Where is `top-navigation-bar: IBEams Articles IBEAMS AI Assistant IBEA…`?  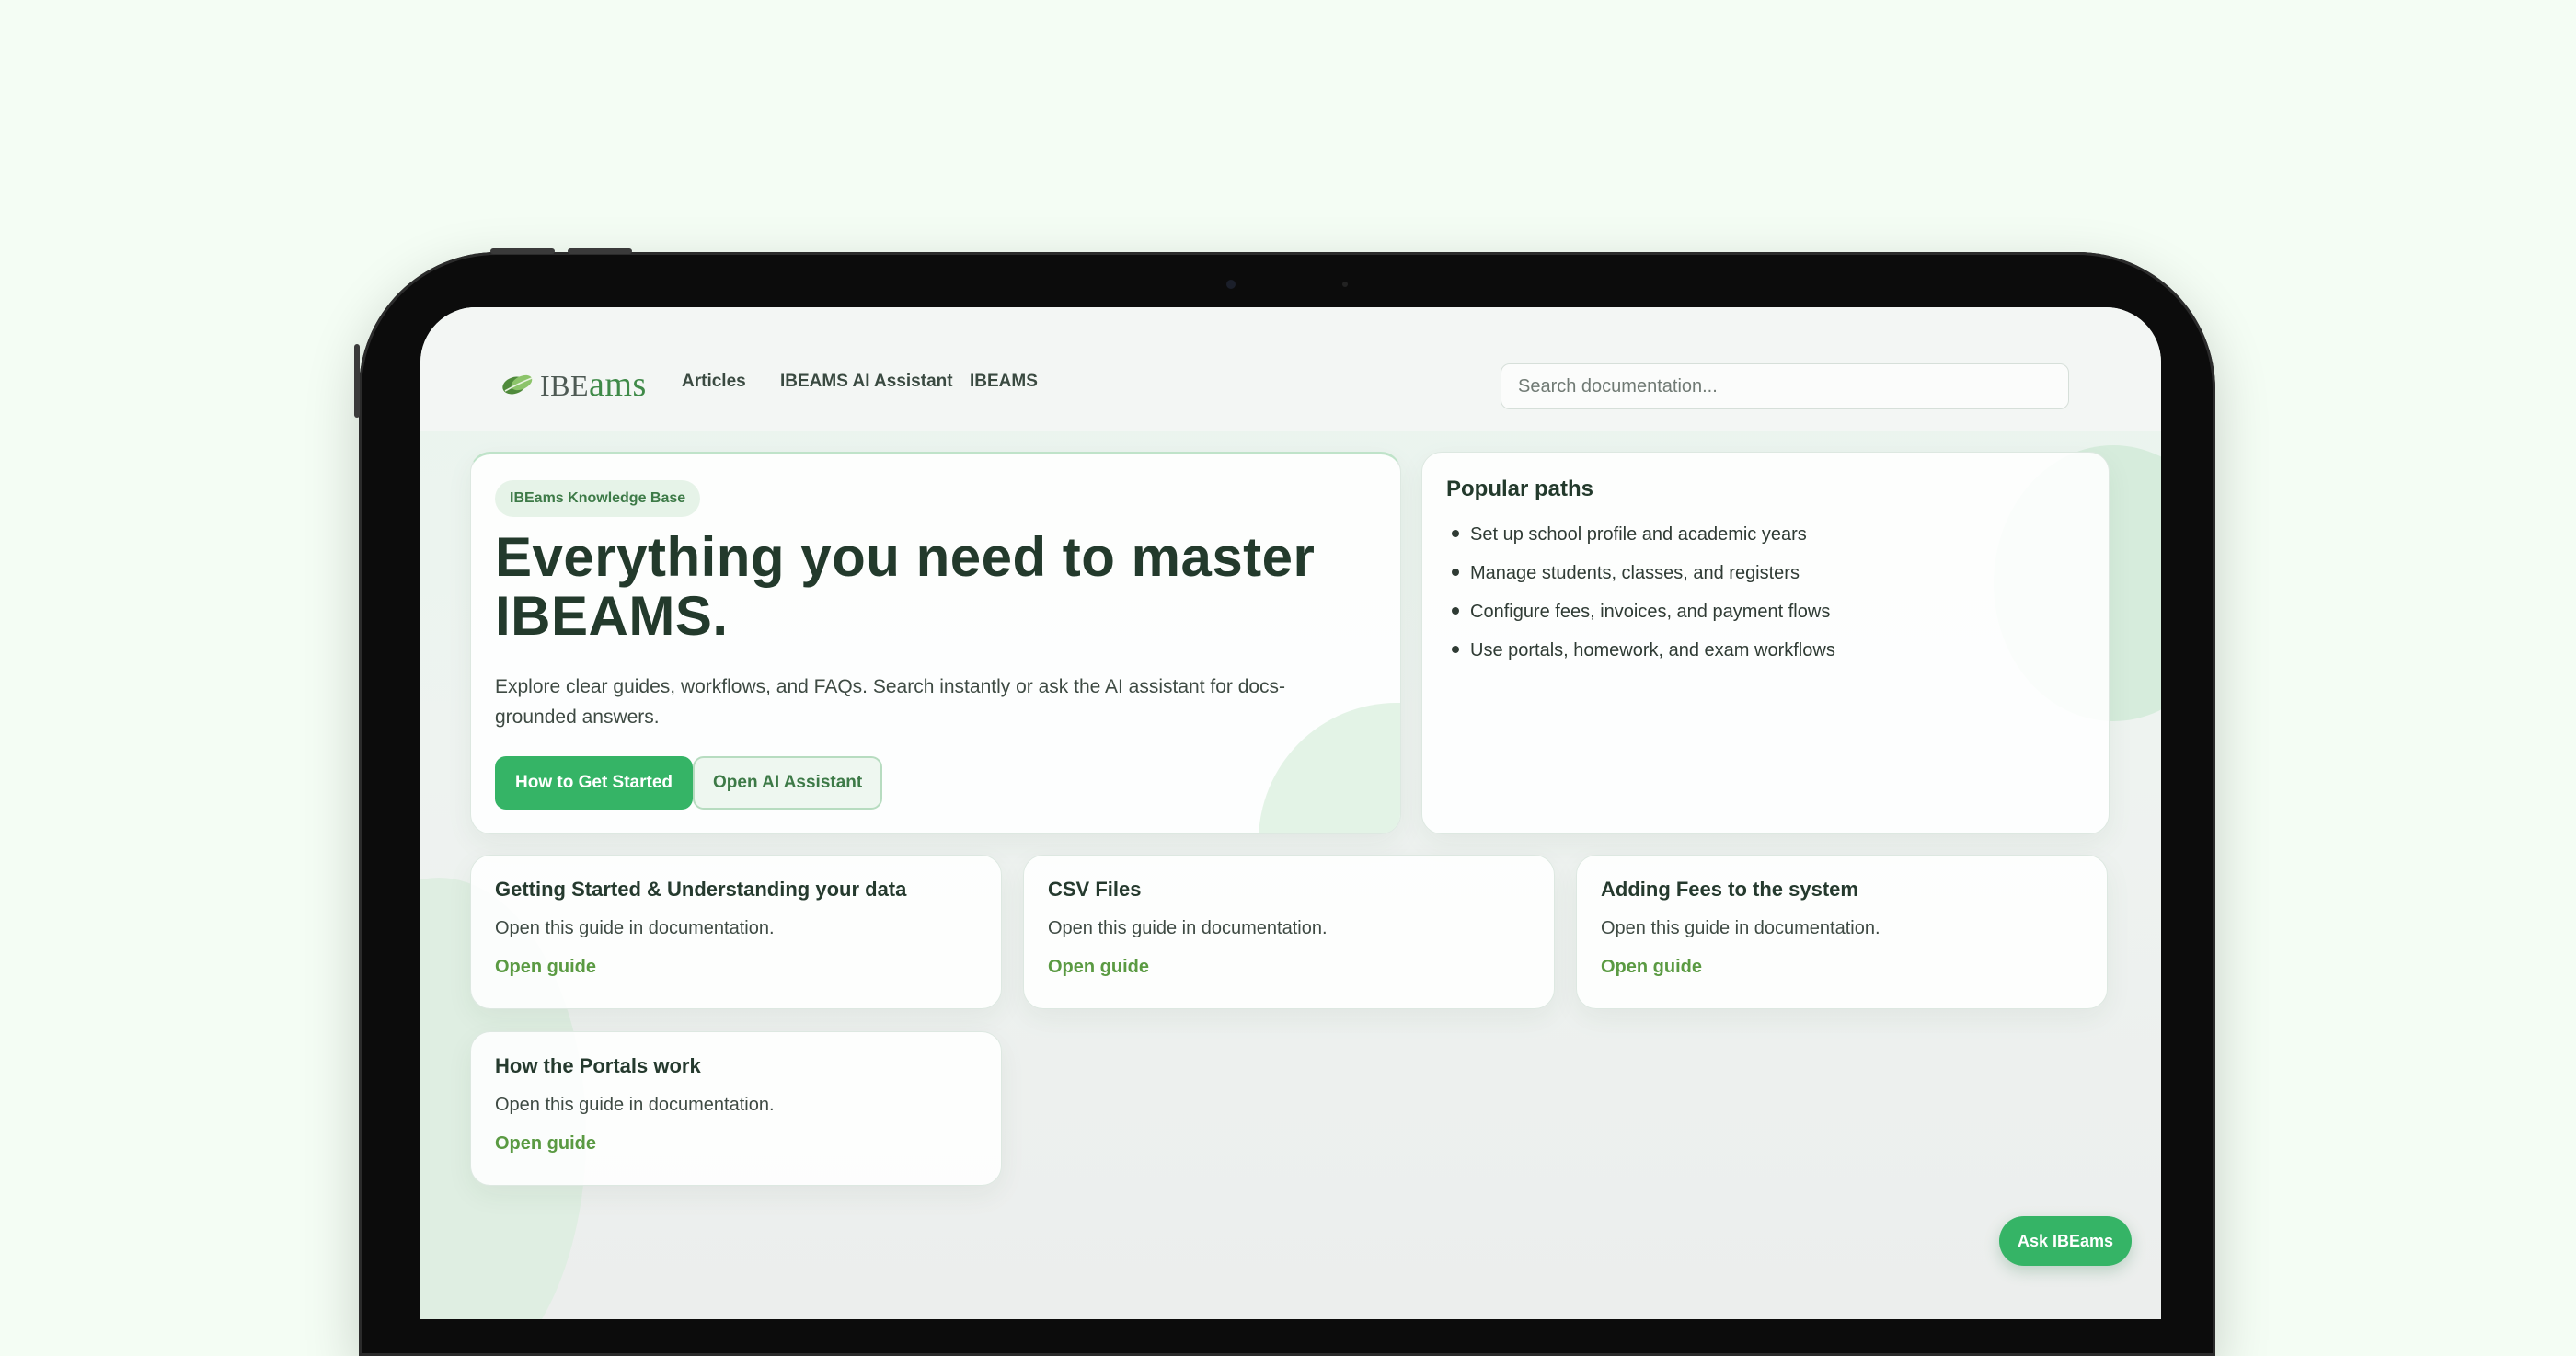 top-navigation-bar: IBEams Articles IBEAMS AI Assistant IBEA… is located at coordinates (1290, 369).